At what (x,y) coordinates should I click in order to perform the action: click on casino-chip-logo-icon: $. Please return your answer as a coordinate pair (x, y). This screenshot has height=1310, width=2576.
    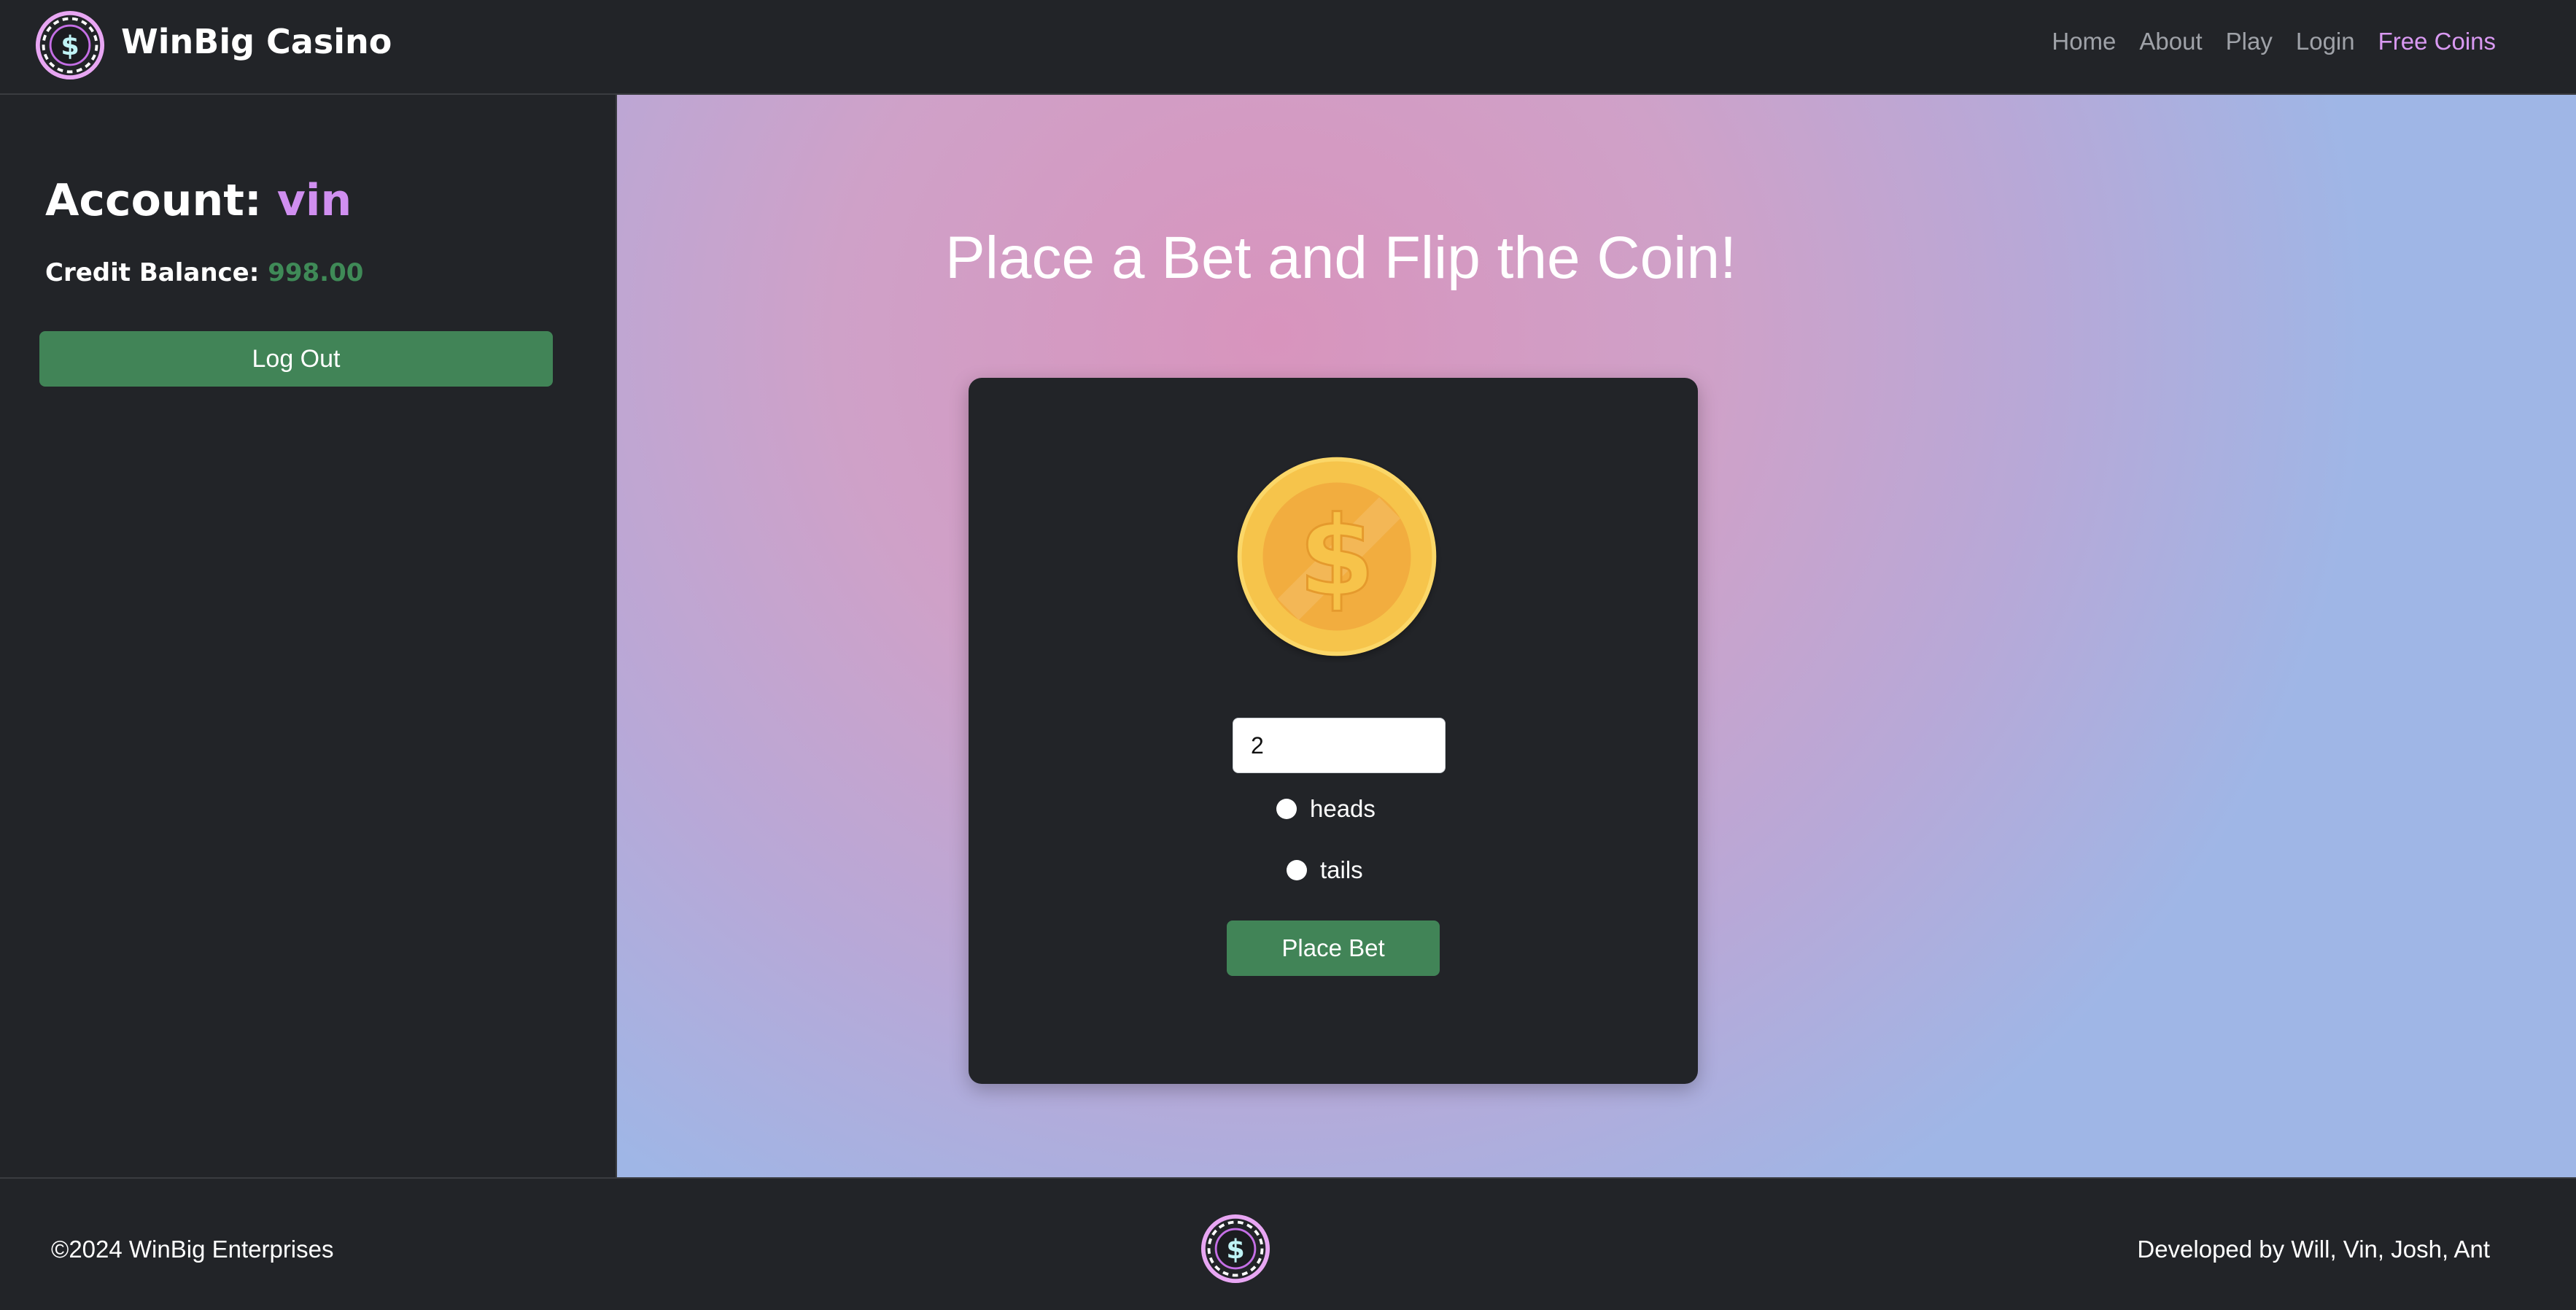
    Looking at the image, I should click on (70, 45).